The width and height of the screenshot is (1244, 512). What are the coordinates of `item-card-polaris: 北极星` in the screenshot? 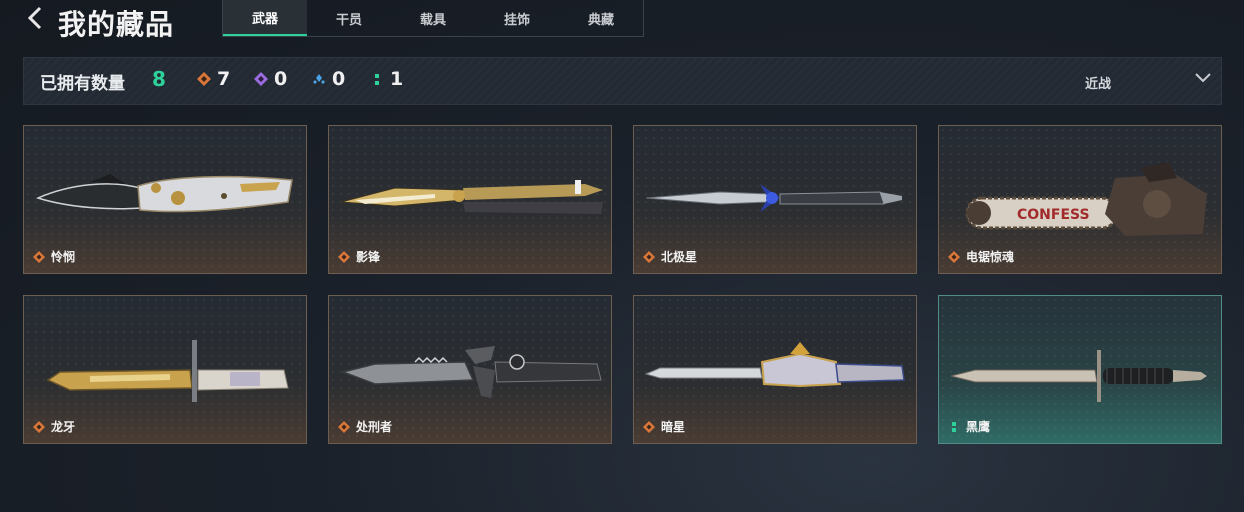 It's located at (775, 199).